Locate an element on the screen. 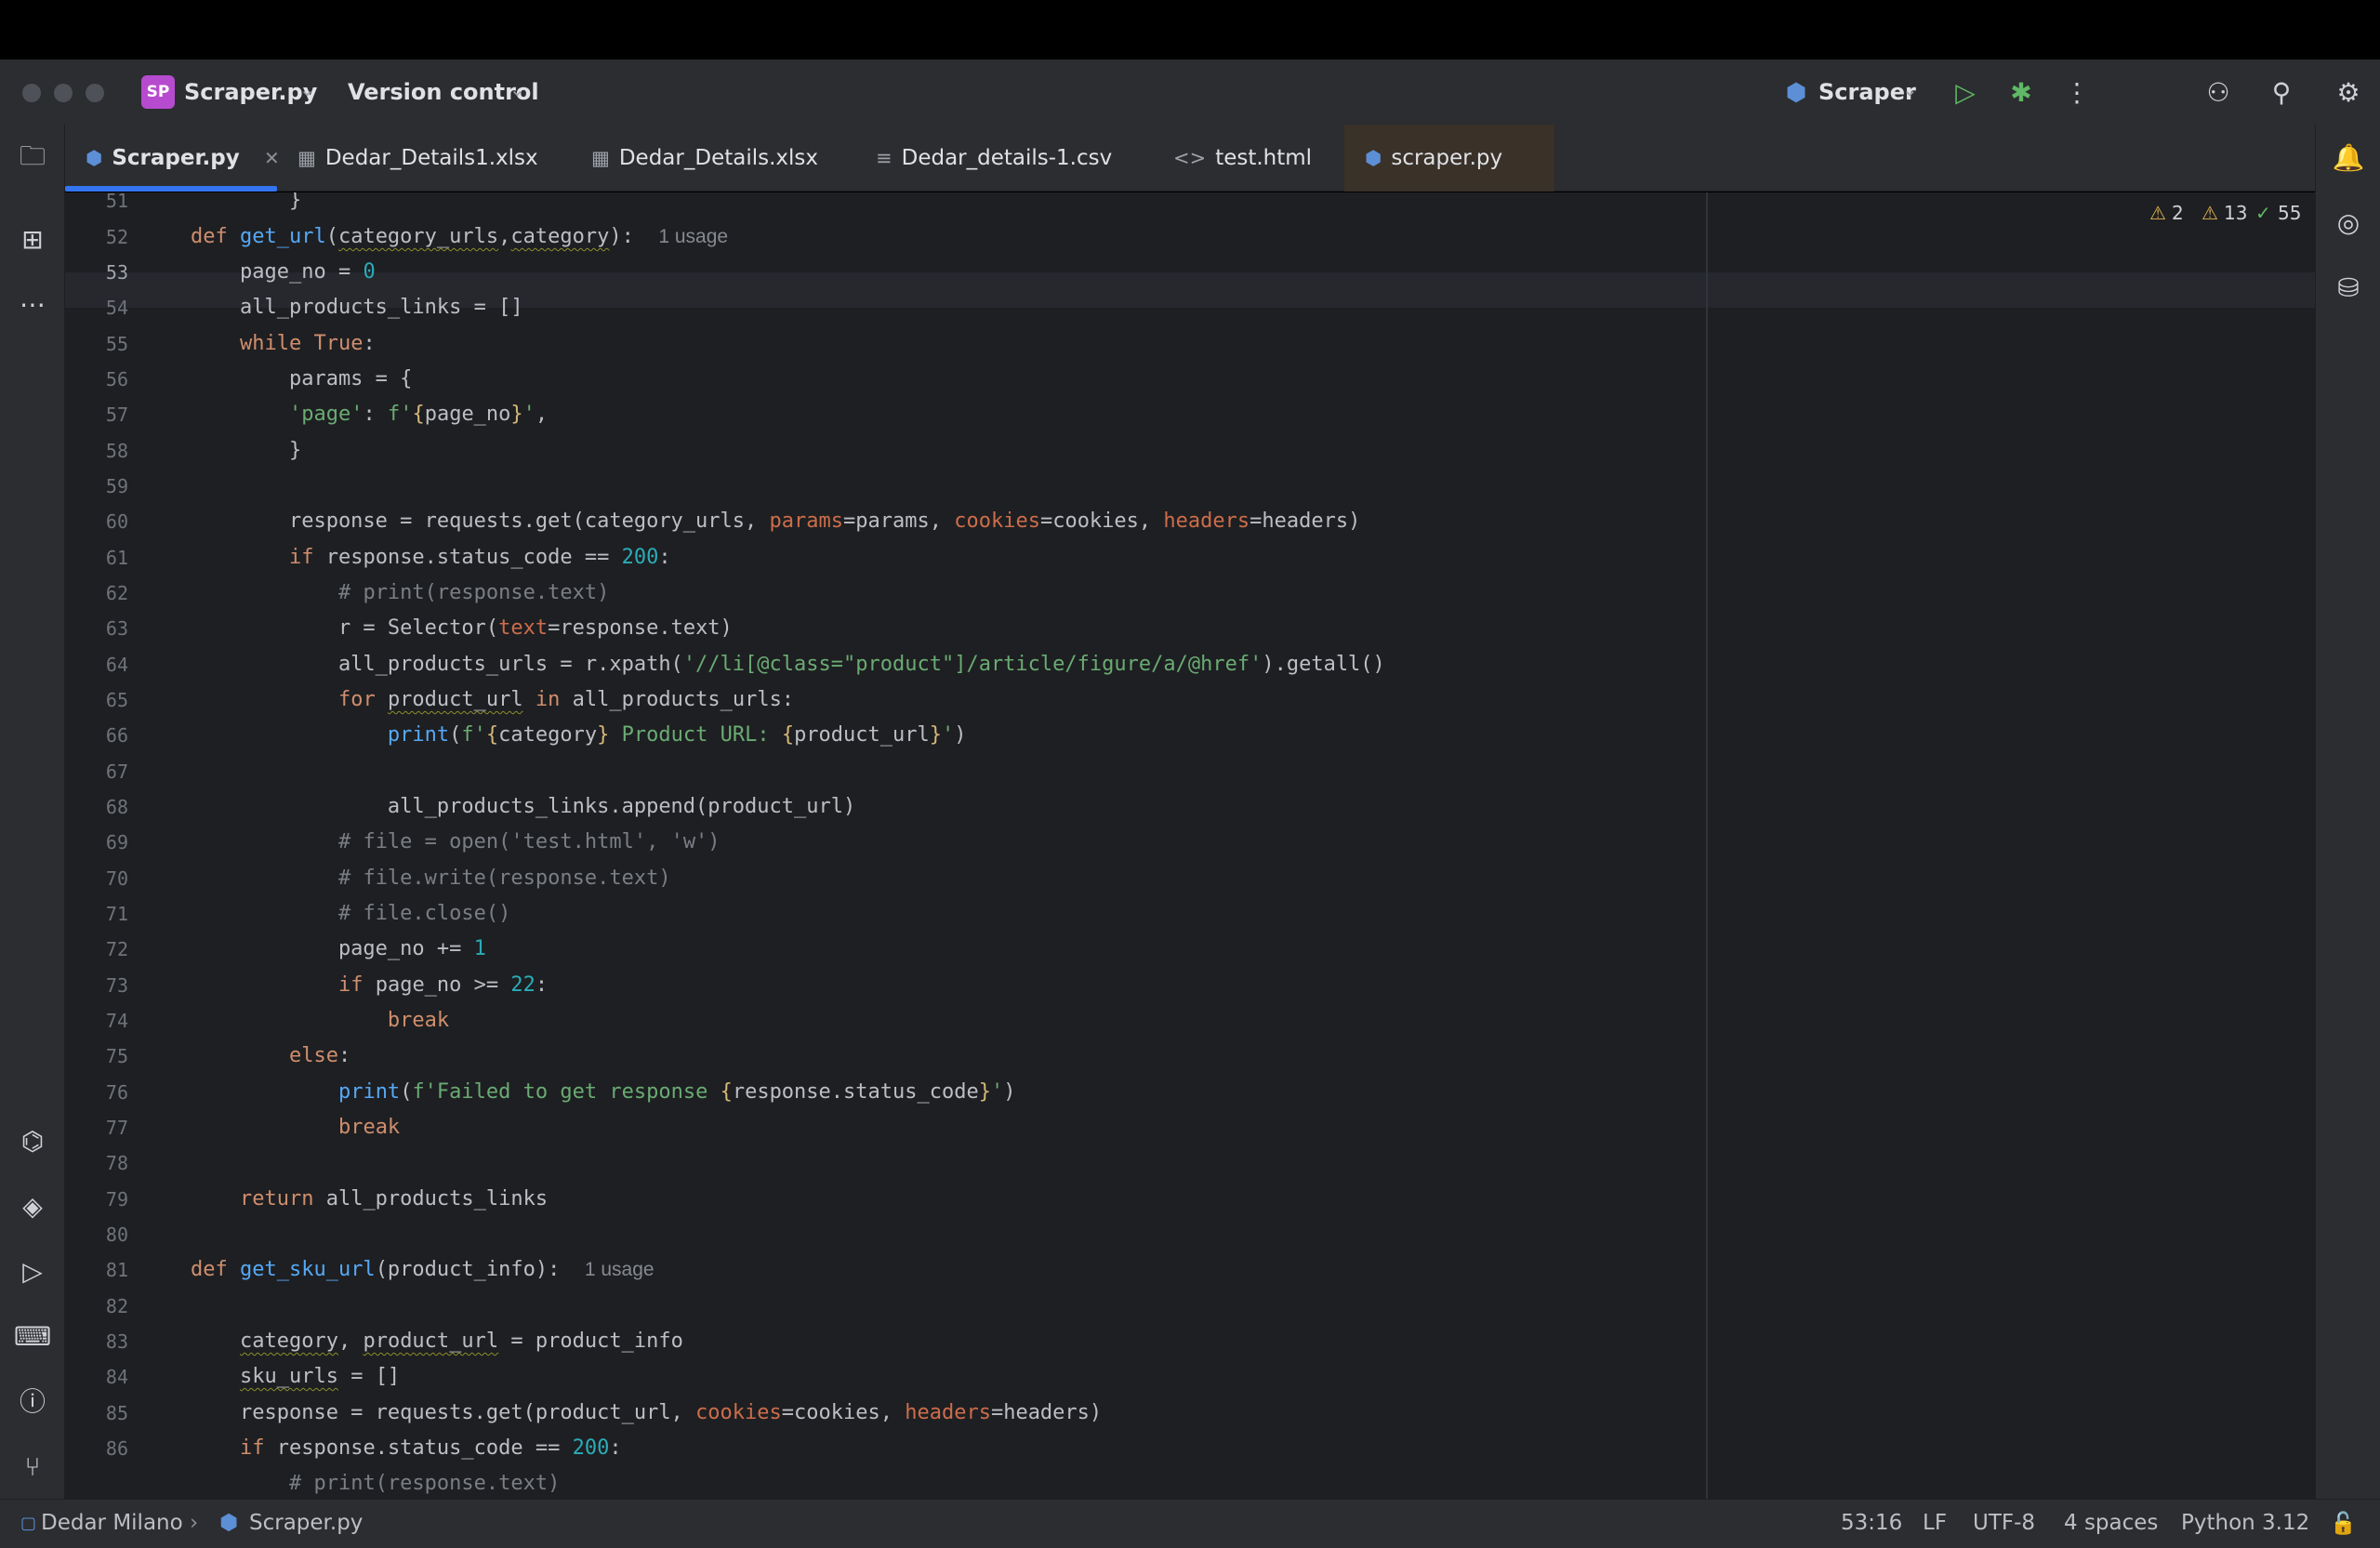  line-number: 84 is located at coordinates (116, 1377).